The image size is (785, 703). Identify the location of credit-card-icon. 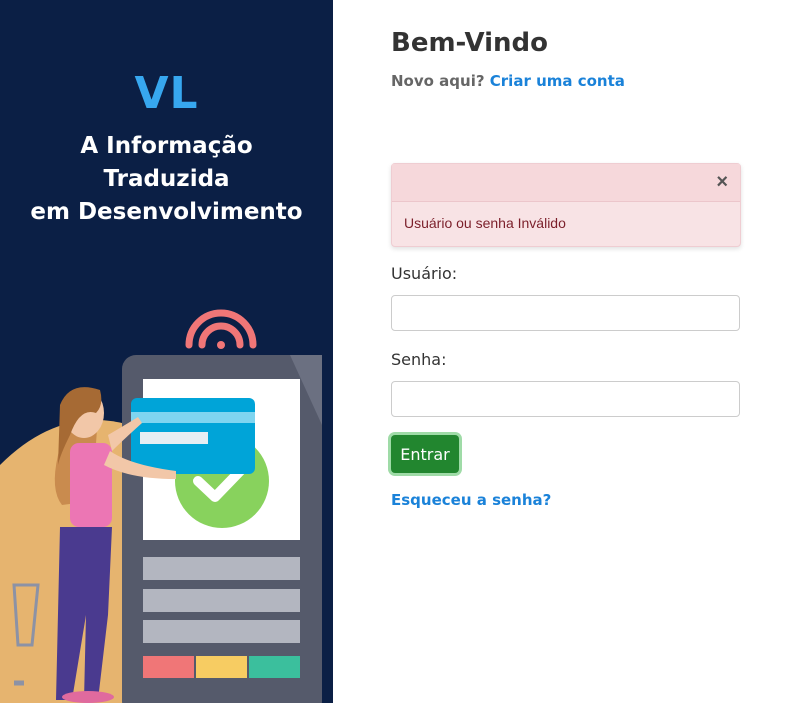
(193, 436).